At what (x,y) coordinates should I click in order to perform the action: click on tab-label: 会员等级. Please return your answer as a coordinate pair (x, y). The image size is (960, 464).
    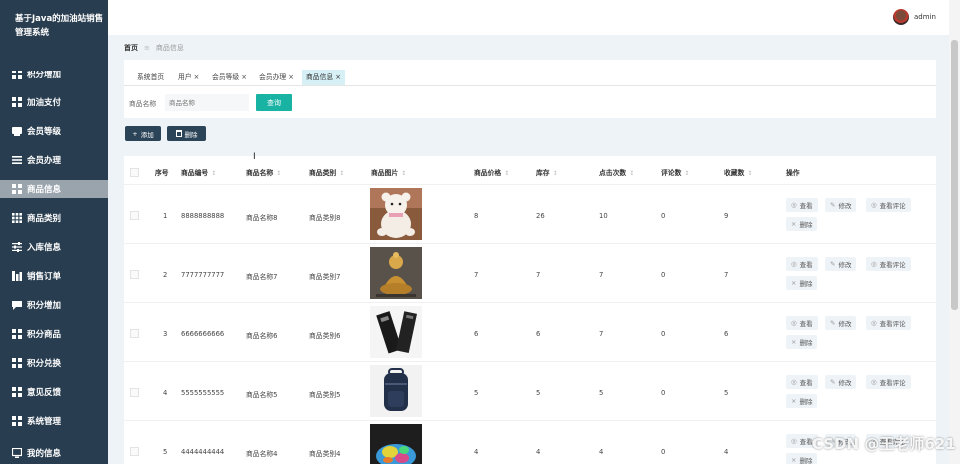
    Looking at the image, I should click on (226, 77).